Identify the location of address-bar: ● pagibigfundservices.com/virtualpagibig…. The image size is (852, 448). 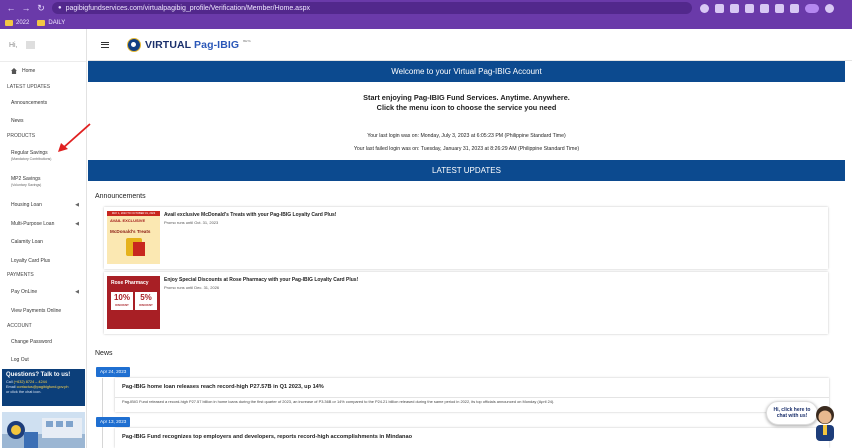
(372, 8).